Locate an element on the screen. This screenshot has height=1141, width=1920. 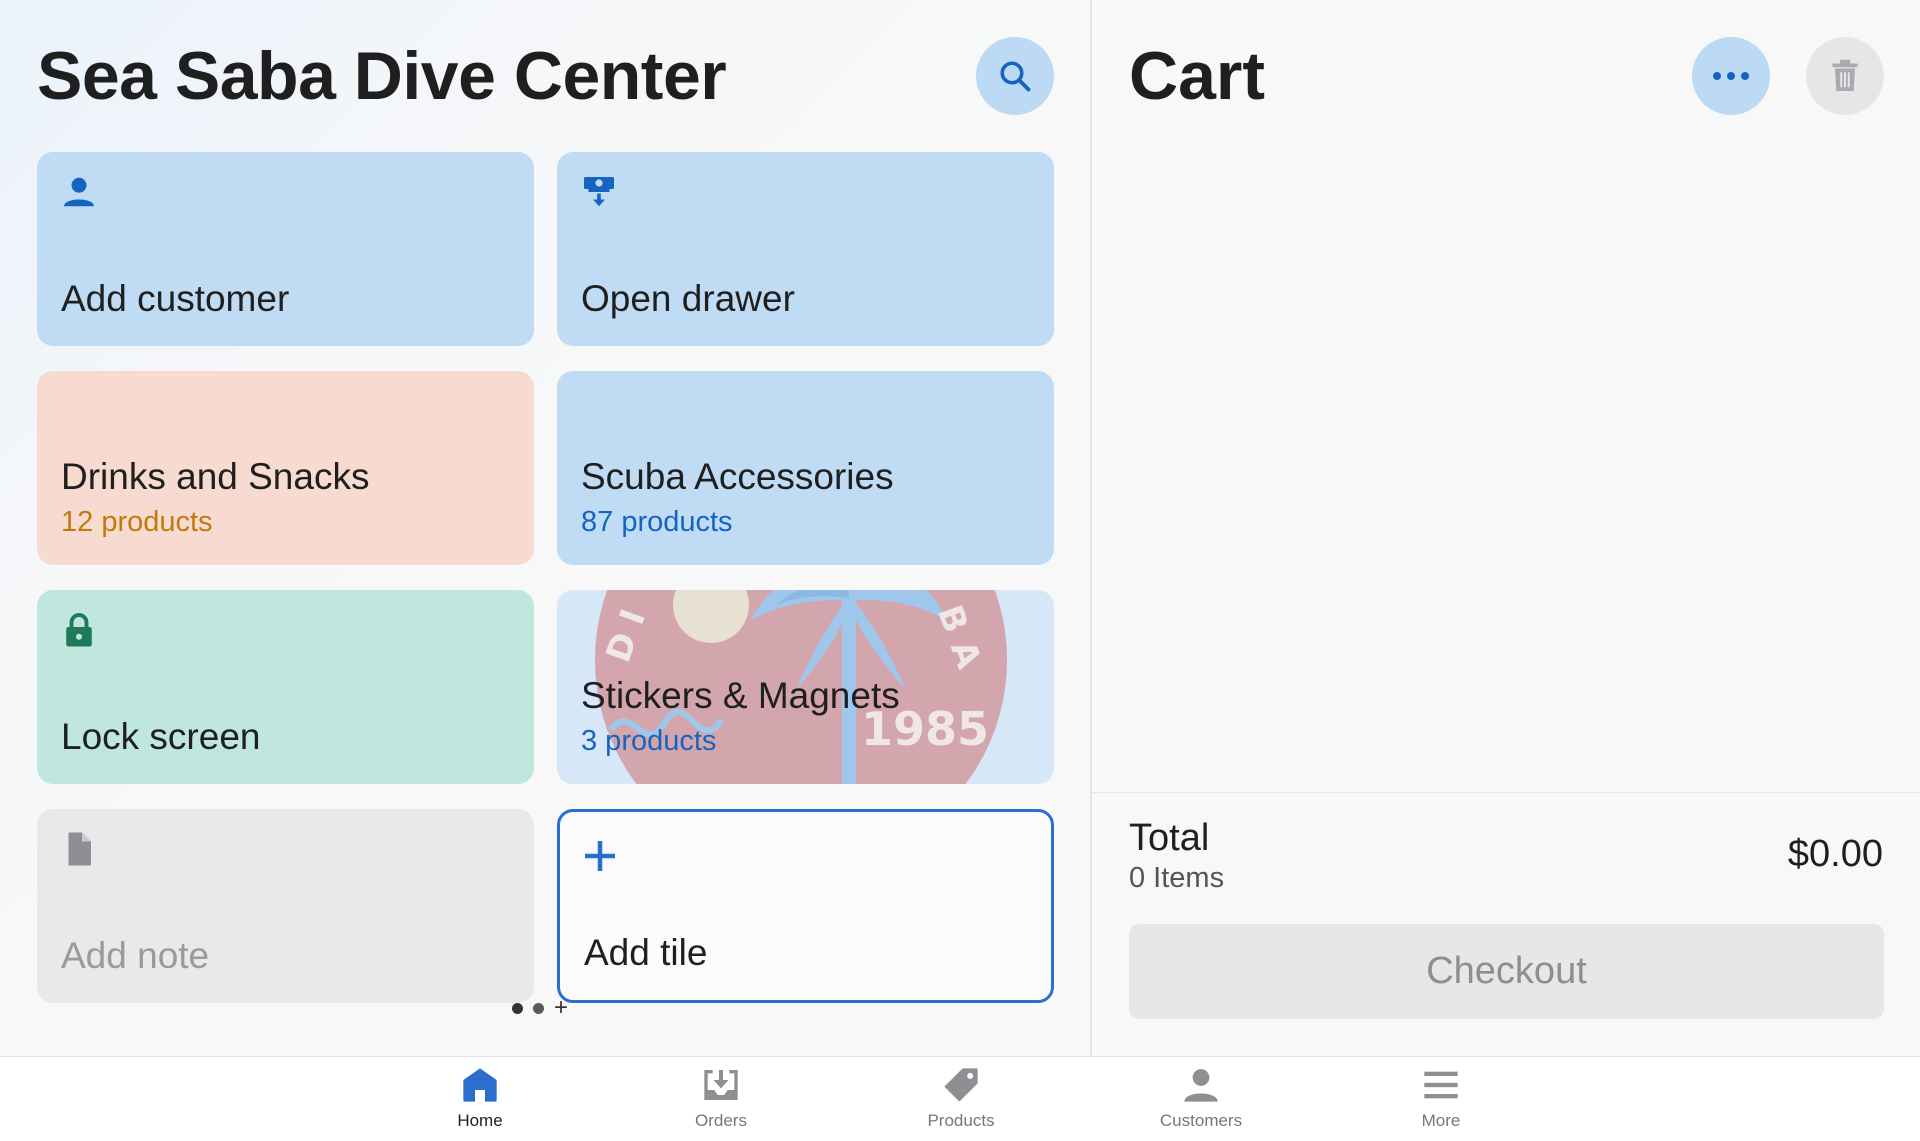
drinks-snacks-tile: Drinks and Snacks 12 products is located at coordinates (285, 468).